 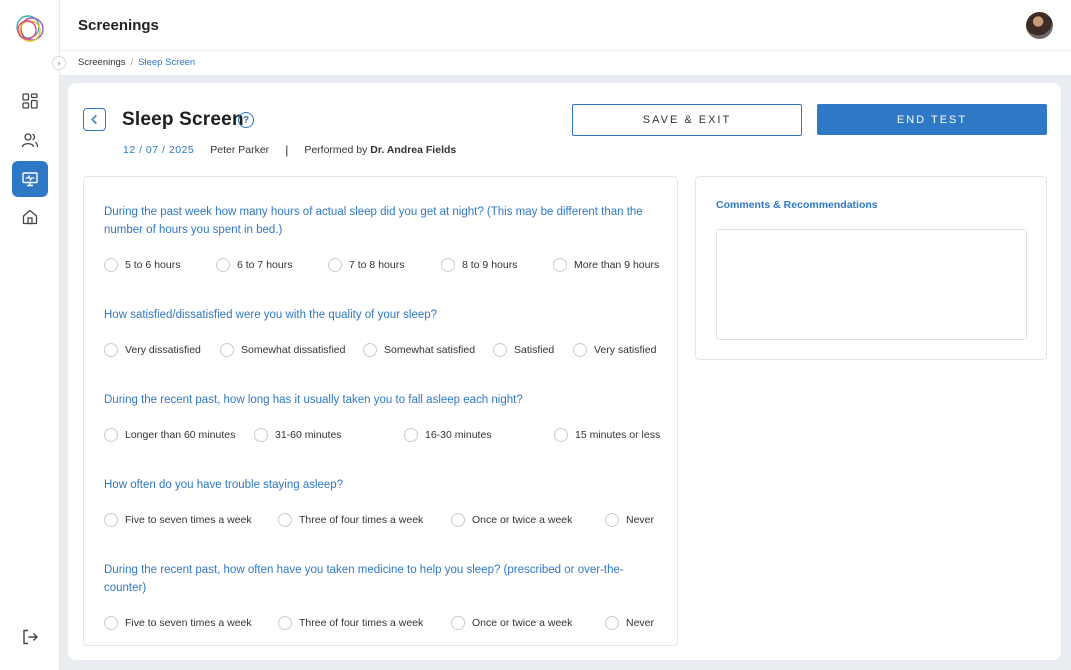 I want to click on logout-button, so click(x=30, y=637).